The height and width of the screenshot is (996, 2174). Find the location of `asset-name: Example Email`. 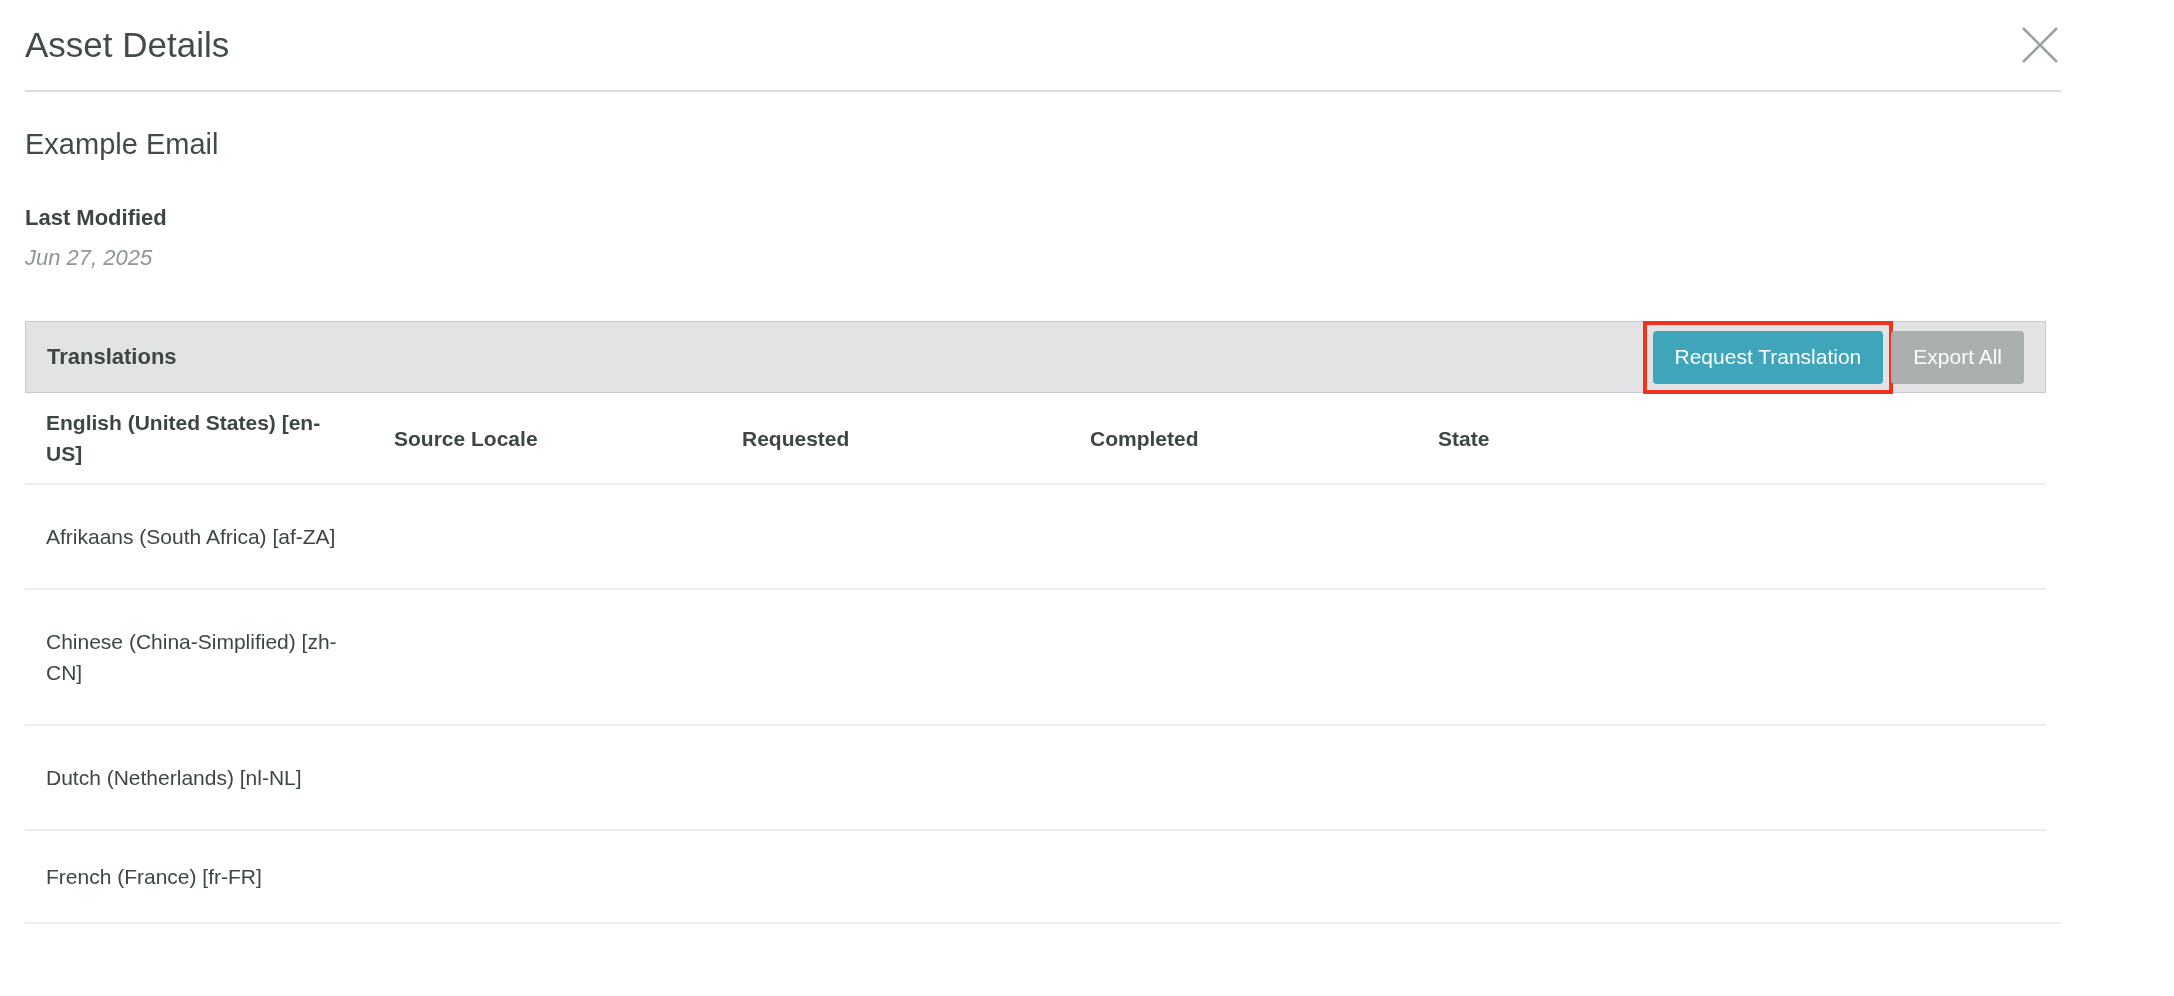

asset-name: Example Email is located at coordinates (122, 144).